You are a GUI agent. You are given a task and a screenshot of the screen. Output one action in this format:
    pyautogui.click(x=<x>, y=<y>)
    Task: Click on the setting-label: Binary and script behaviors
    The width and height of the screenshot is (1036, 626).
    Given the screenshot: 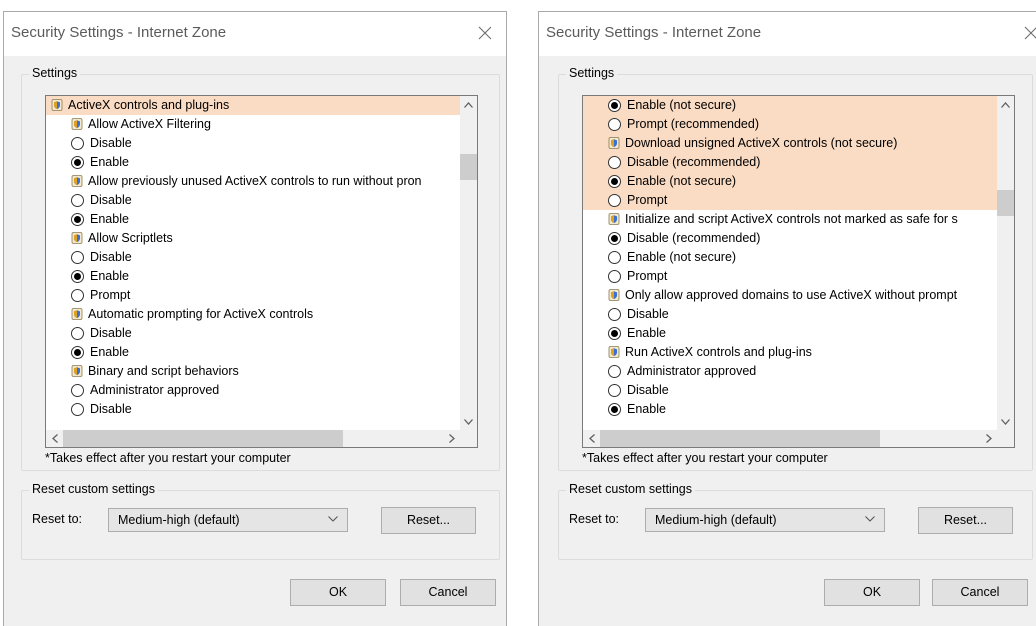 What is the action you would take?
    pyautogui.click(x=163, y=371)
    